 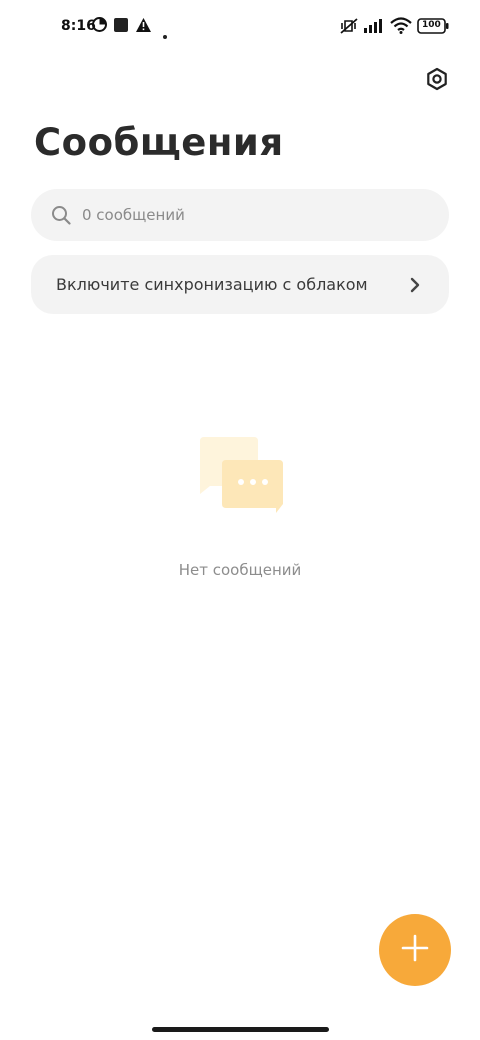 What do you see at coordinates (165, 33) in the screenshot?
I see `more-notifications-dot-icon` at bounding box center [165, 33].